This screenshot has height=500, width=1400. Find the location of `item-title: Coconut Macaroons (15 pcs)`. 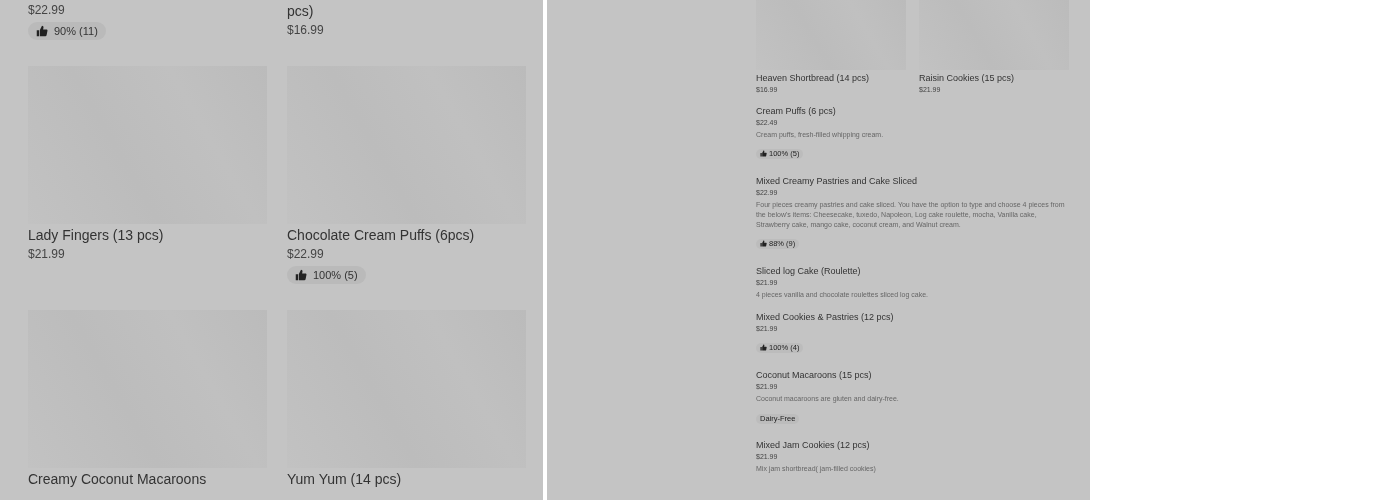

item-title: Coconut Macaroons (15 pcs) is located at coordinates (814, 375).